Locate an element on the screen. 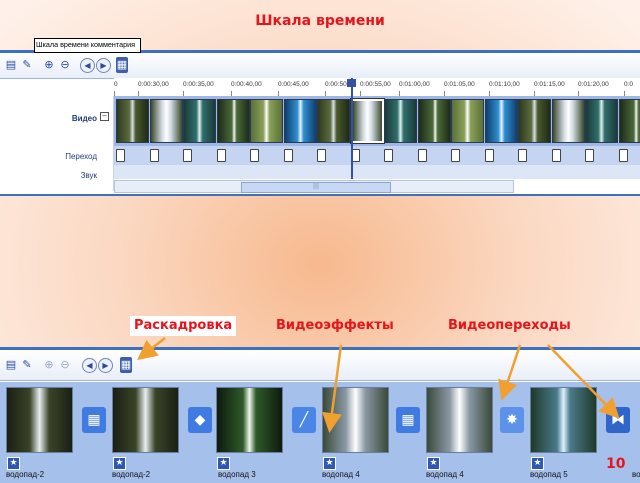  video-track is located at coordinates (377, 121).